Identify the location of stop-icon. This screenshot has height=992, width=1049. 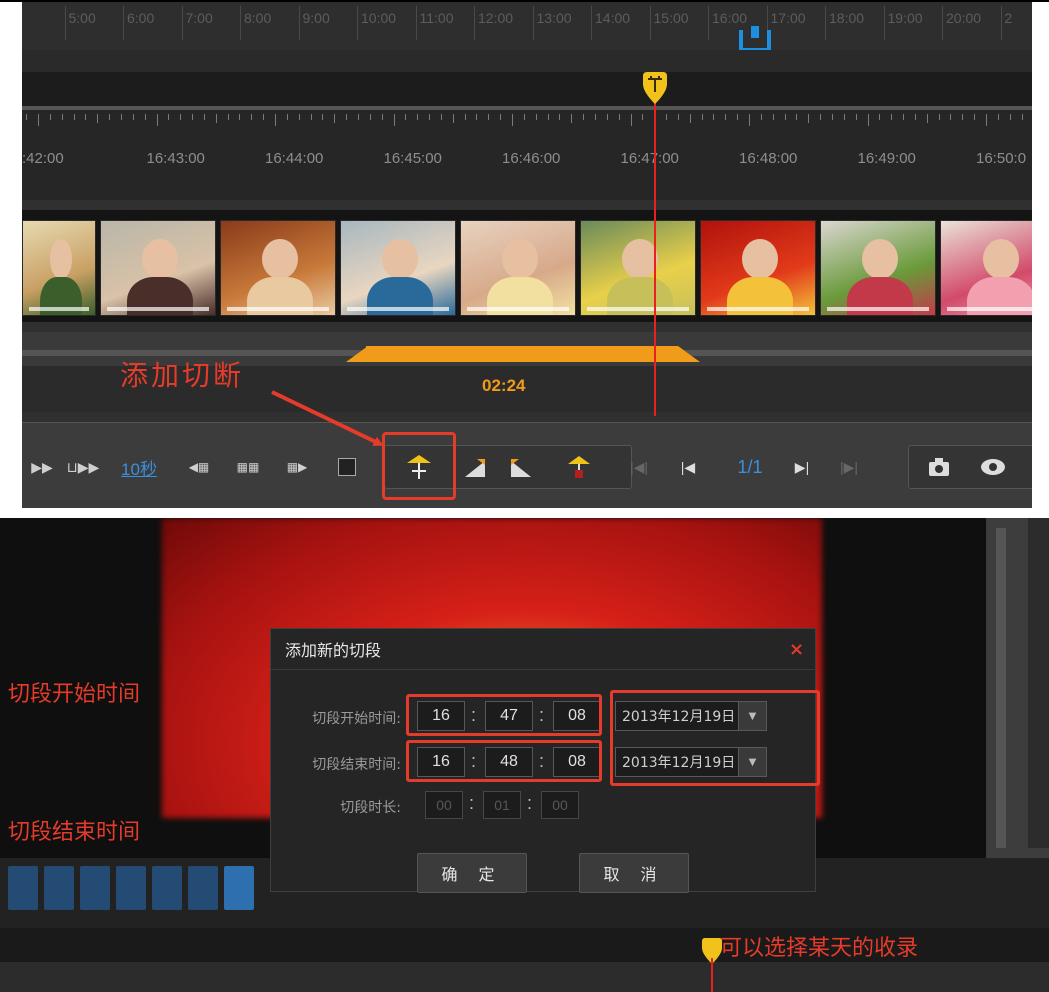
(347, 467).